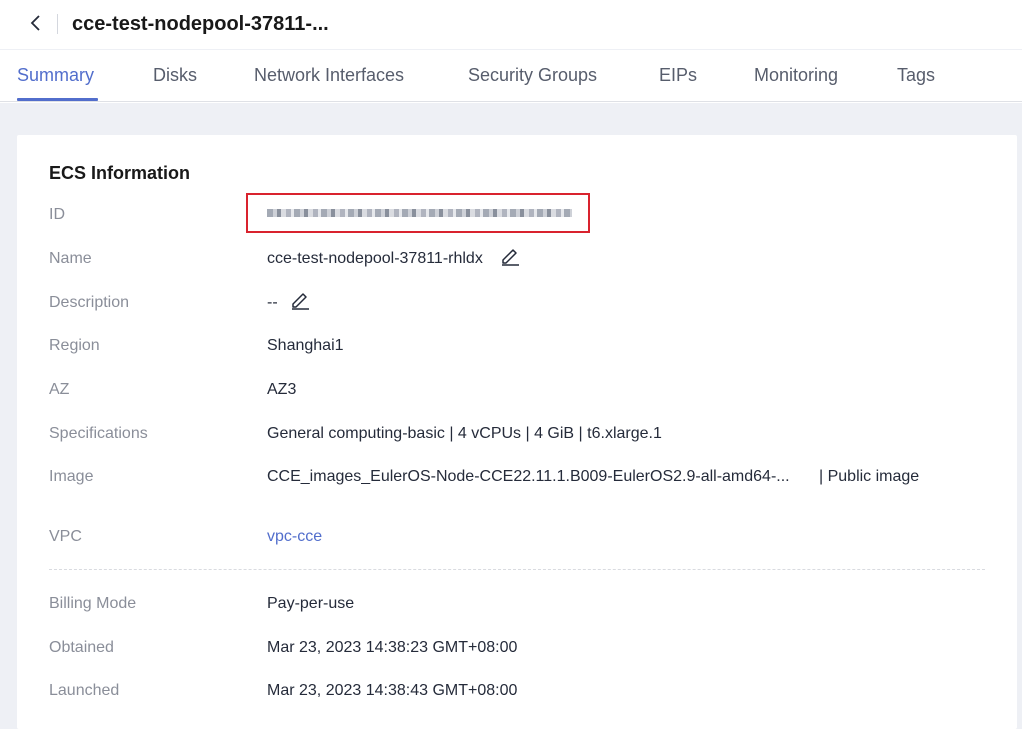 This screenshot has height=729, width=1022. Describe the element at coordinates (57, 214) in the screenshot. I see `id-label: ID` at that location.